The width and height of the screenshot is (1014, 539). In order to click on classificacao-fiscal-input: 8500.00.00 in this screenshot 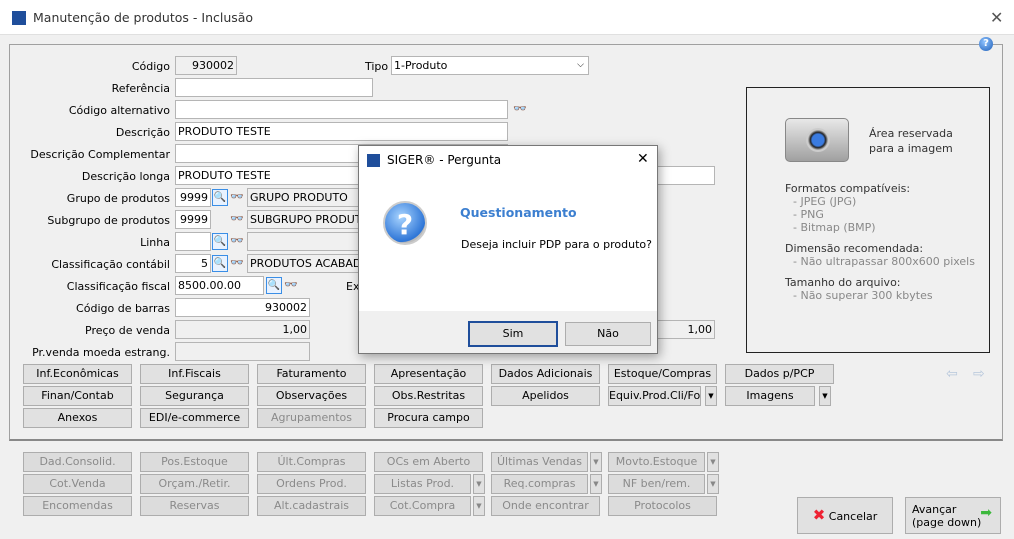, I will do `click(219, 285)`.